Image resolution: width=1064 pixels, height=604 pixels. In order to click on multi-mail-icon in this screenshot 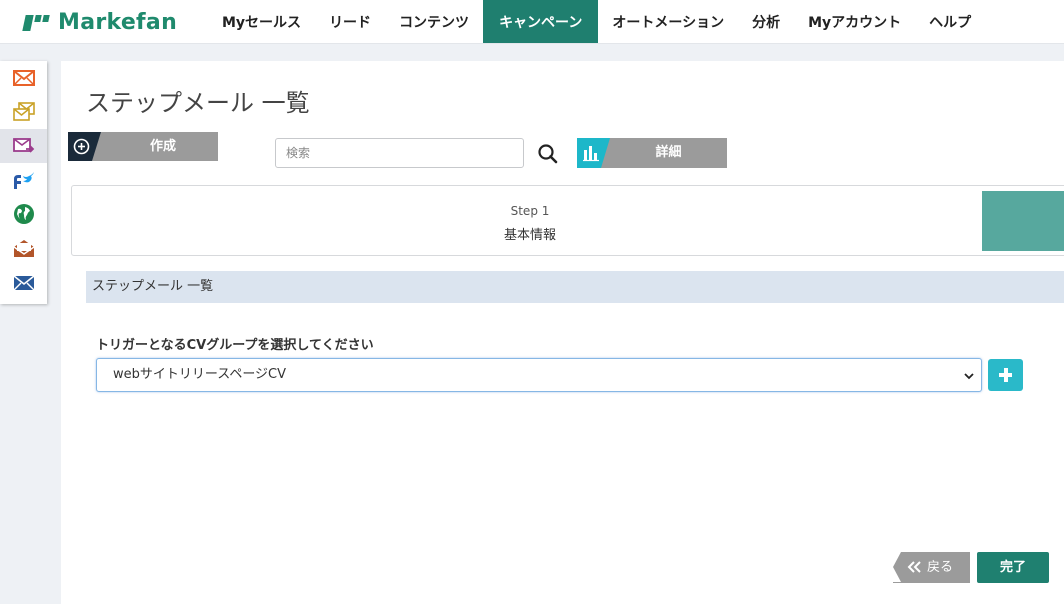, I will do `click(23, 111)`.